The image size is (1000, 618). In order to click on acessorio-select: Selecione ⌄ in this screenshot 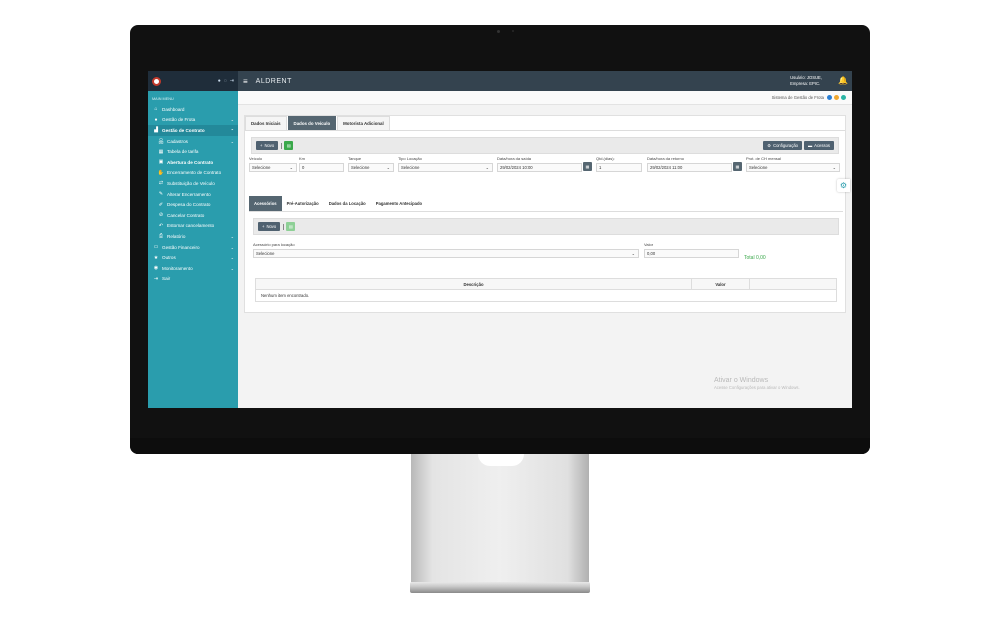, I will do `click(446, 253)`.